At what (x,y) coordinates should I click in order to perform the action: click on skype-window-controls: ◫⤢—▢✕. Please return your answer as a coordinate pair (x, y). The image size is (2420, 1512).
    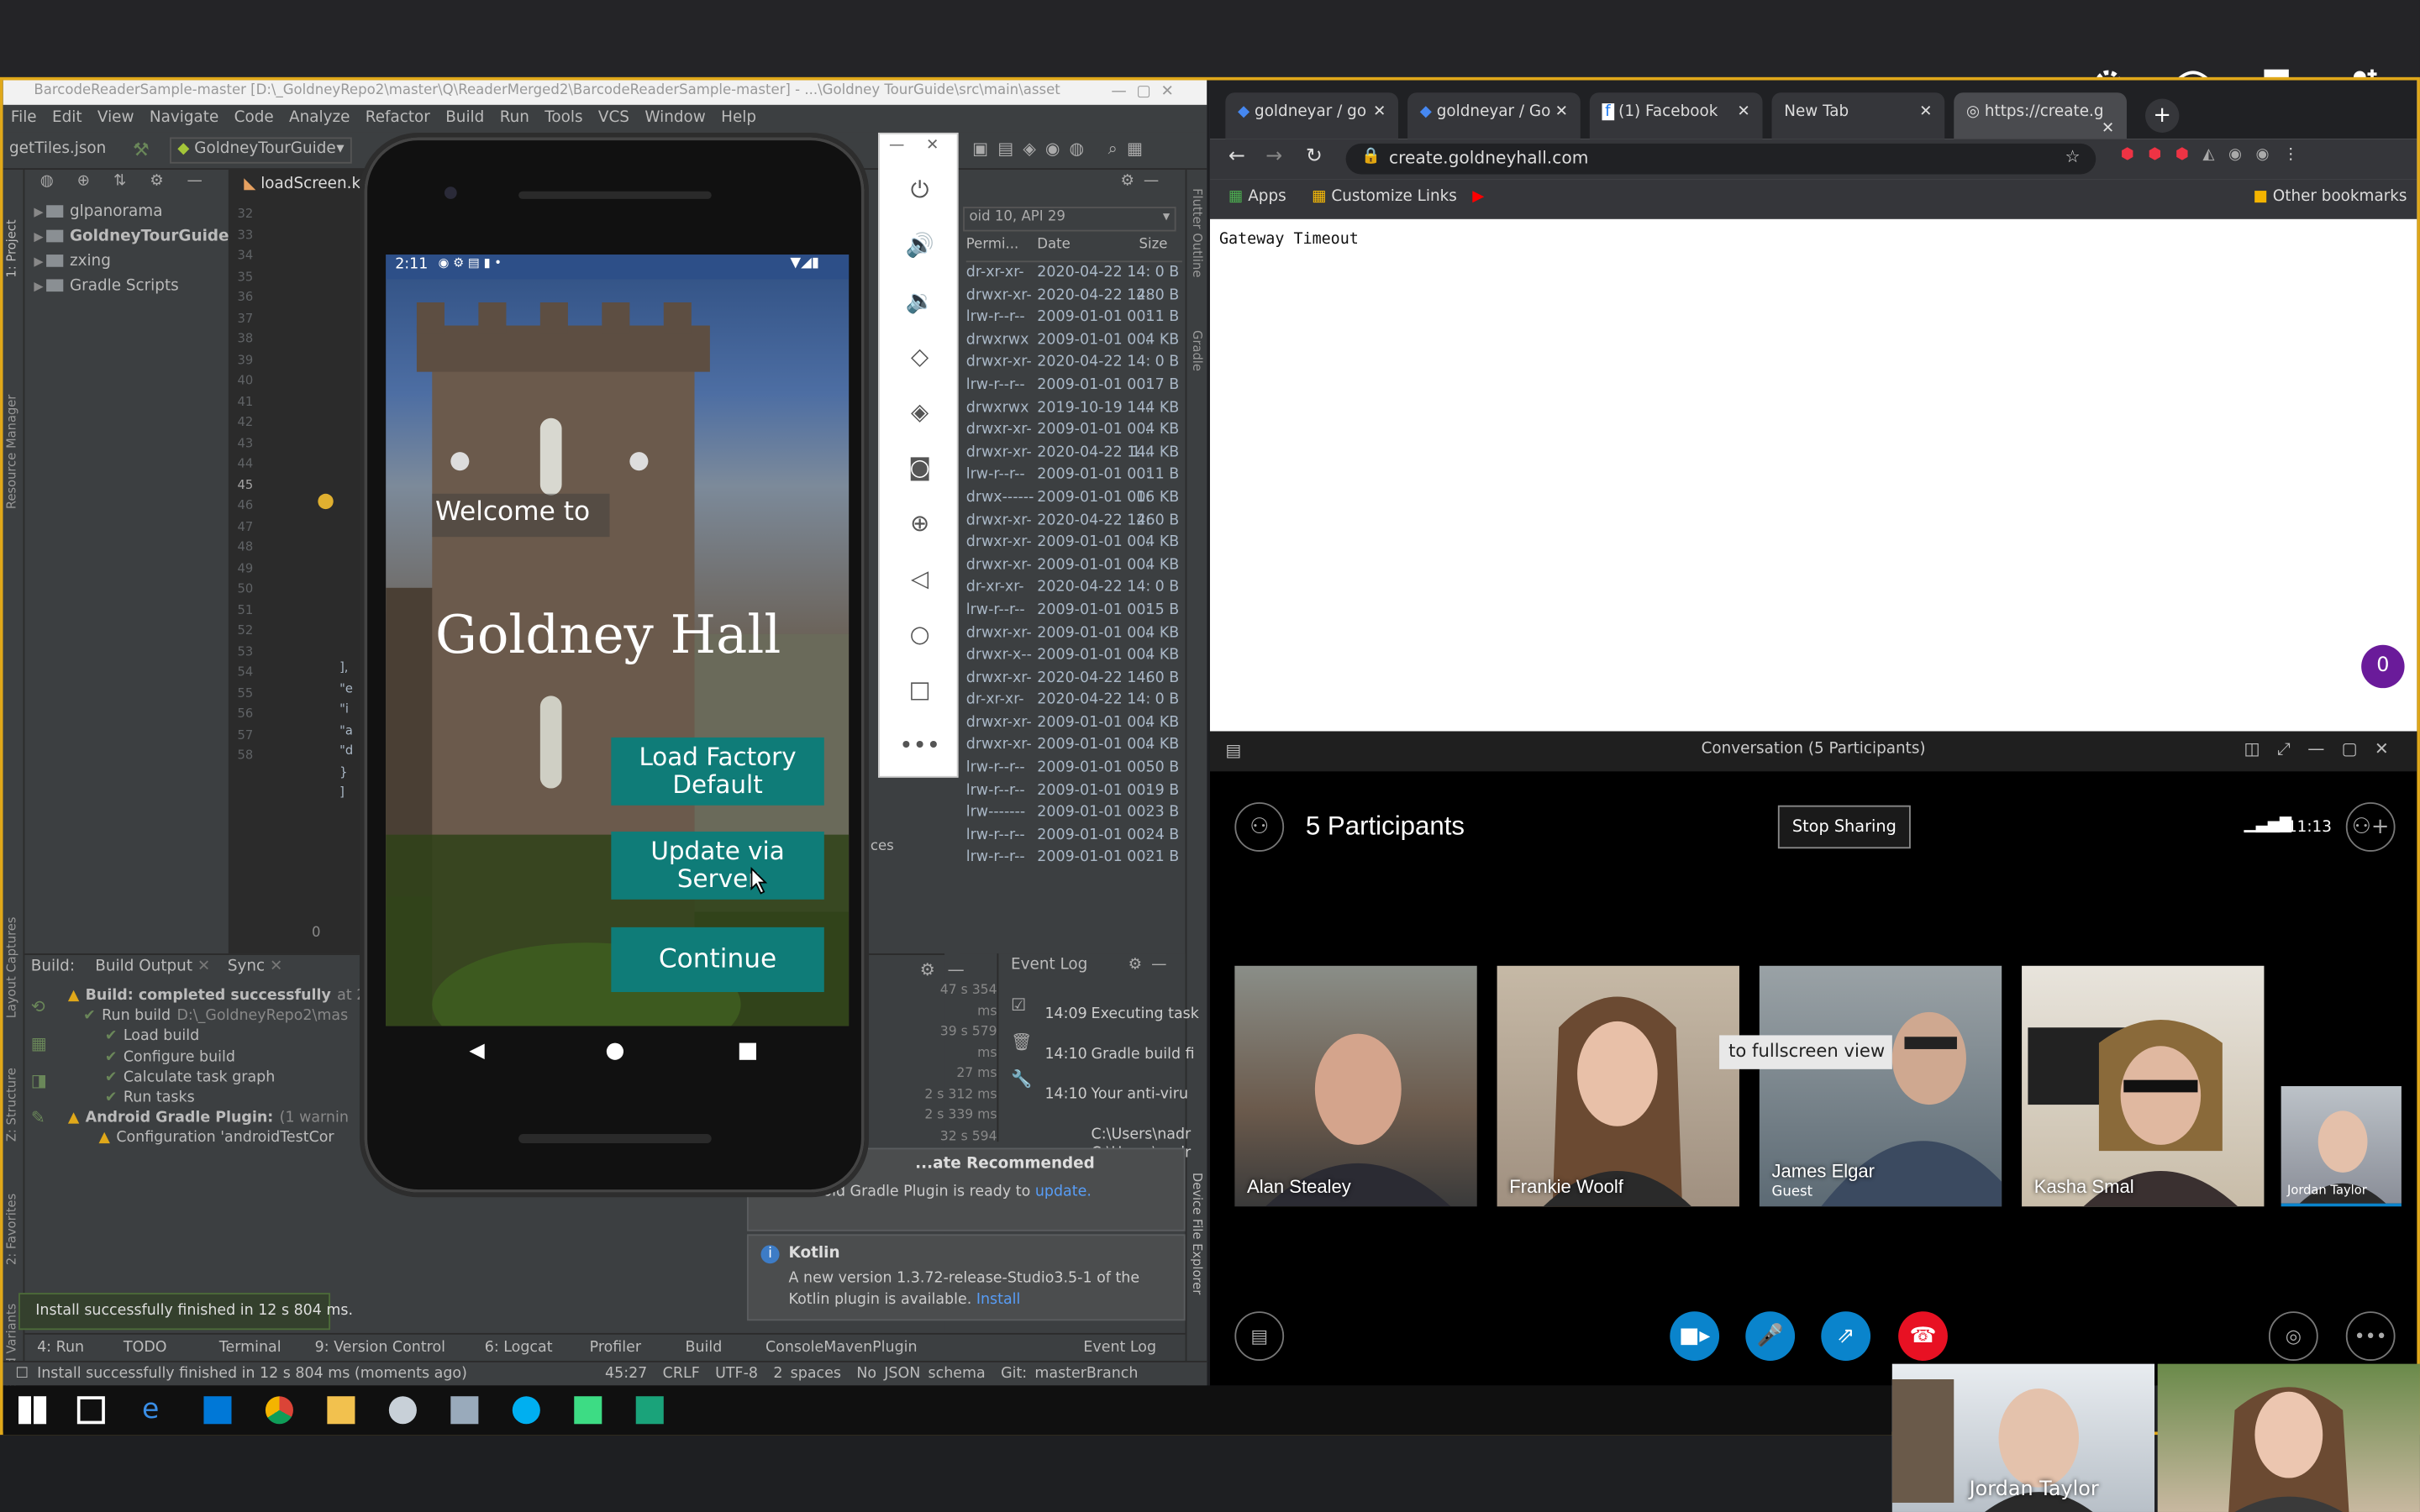
    Looking at the image, I should click on (2326, 750).